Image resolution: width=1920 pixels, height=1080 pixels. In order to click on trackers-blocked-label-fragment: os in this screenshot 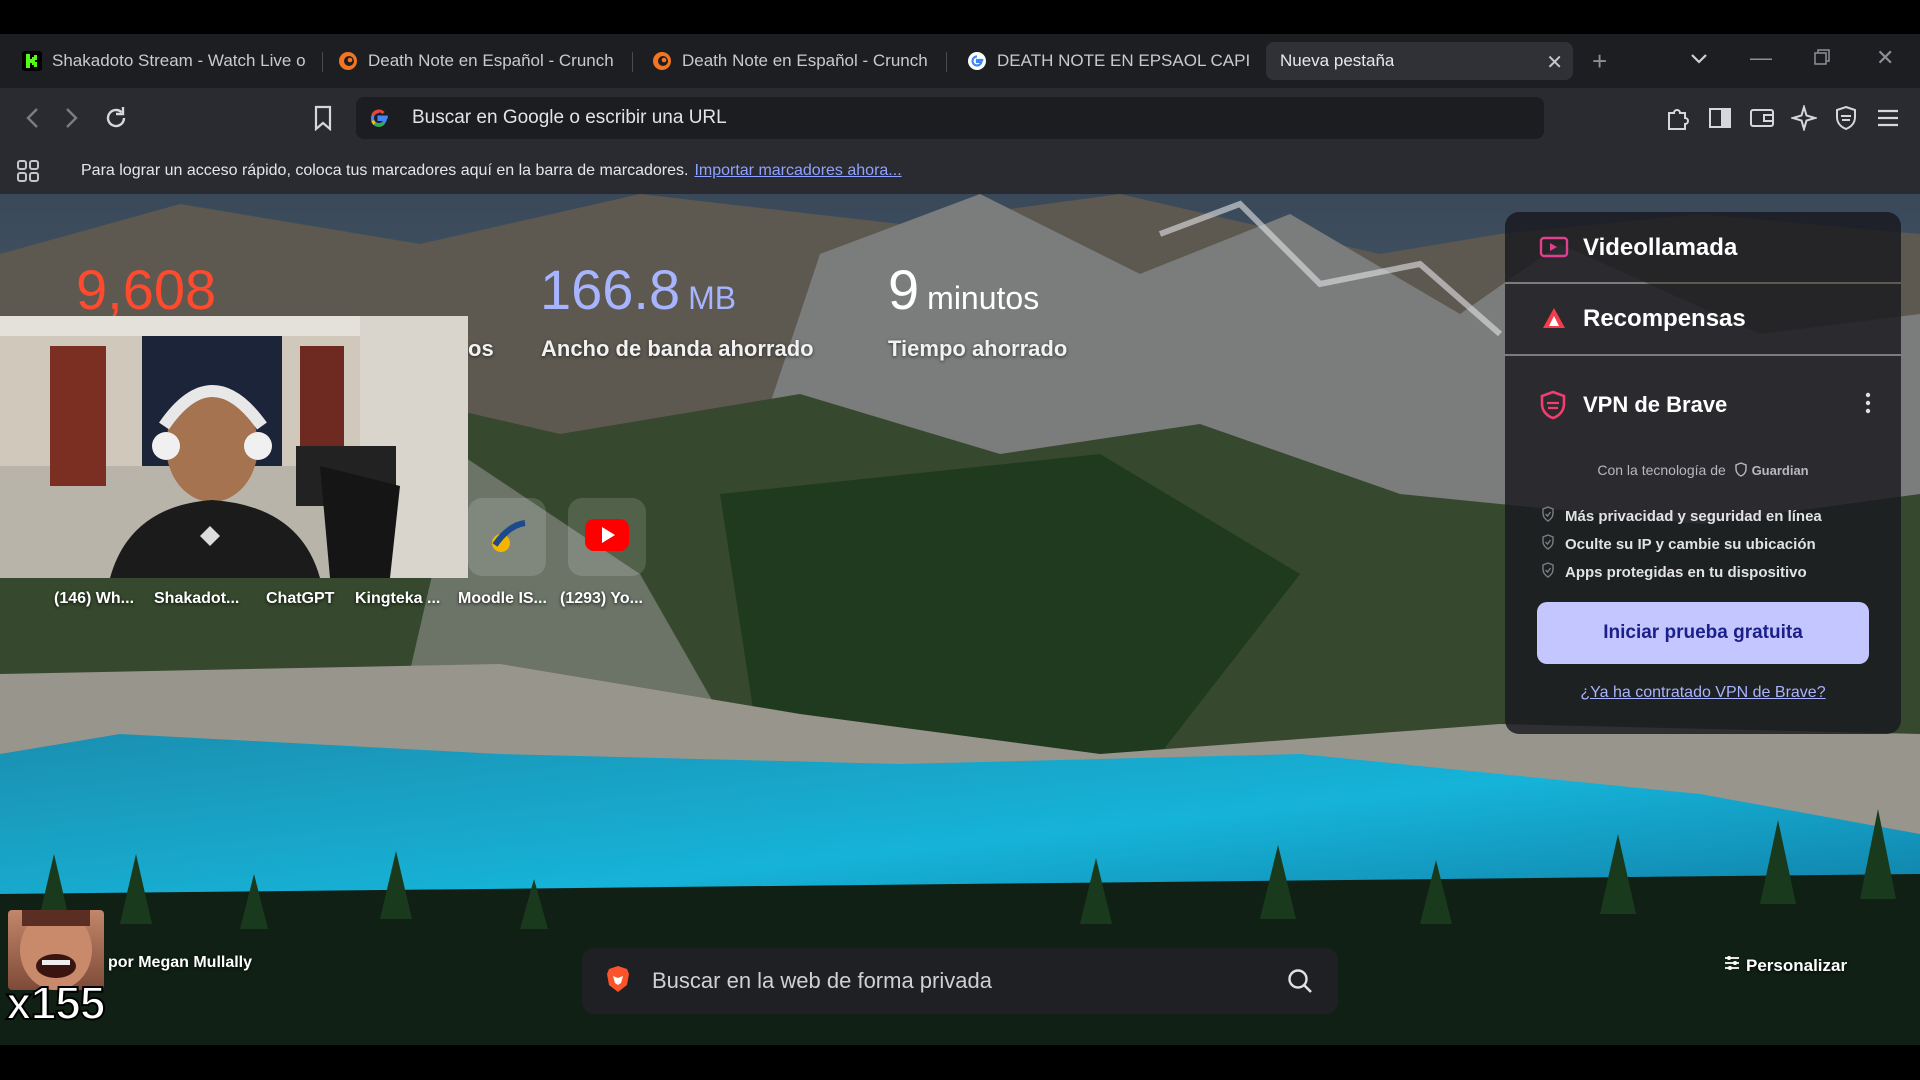, I will do `click(481, 348)`.